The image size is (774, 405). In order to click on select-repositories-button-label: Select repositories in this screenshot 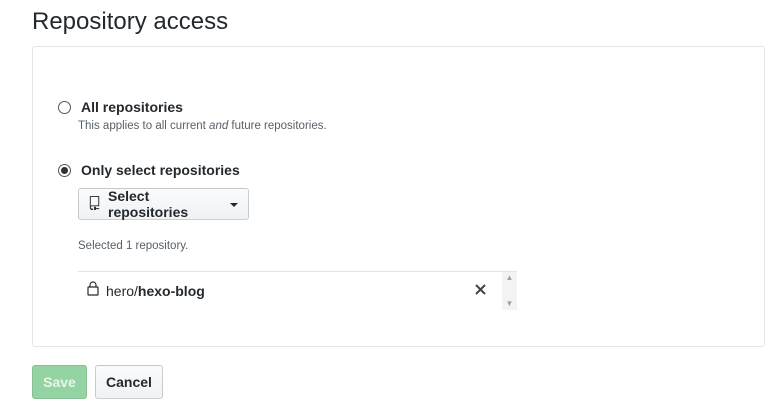, I will do `click(148, 204)`.